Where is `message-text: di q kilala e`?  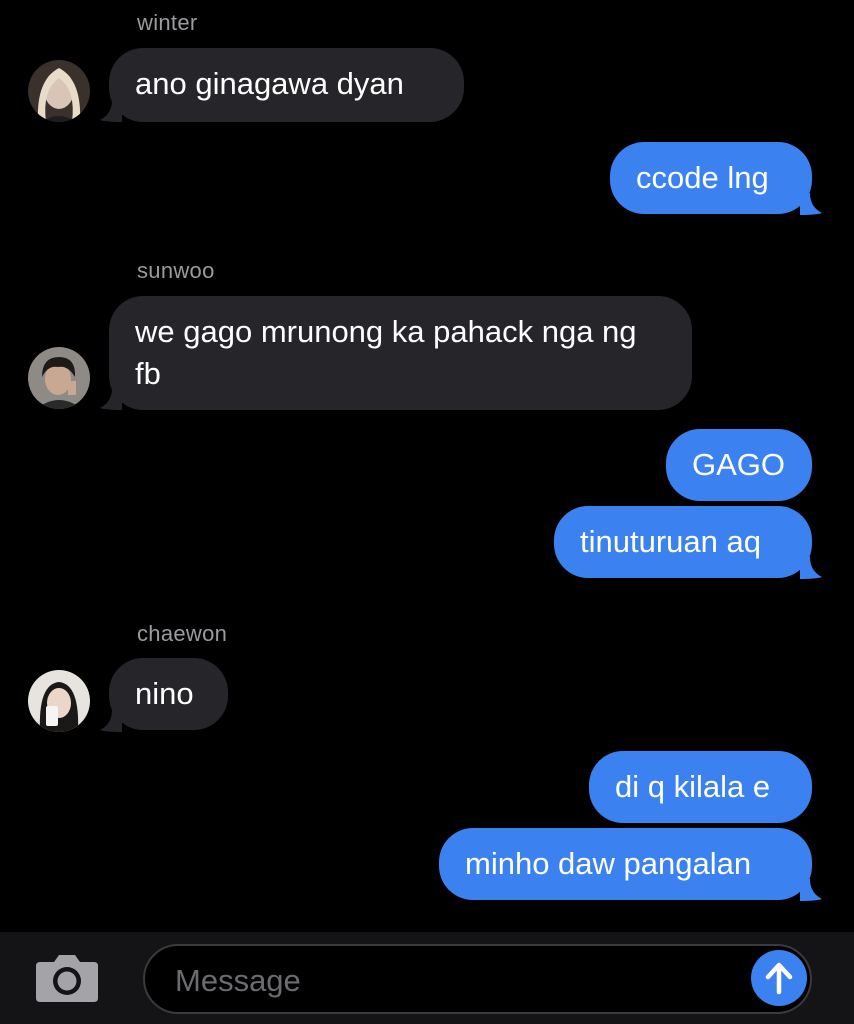
message-text: di q kilala e is located at coordinates (693, 786).